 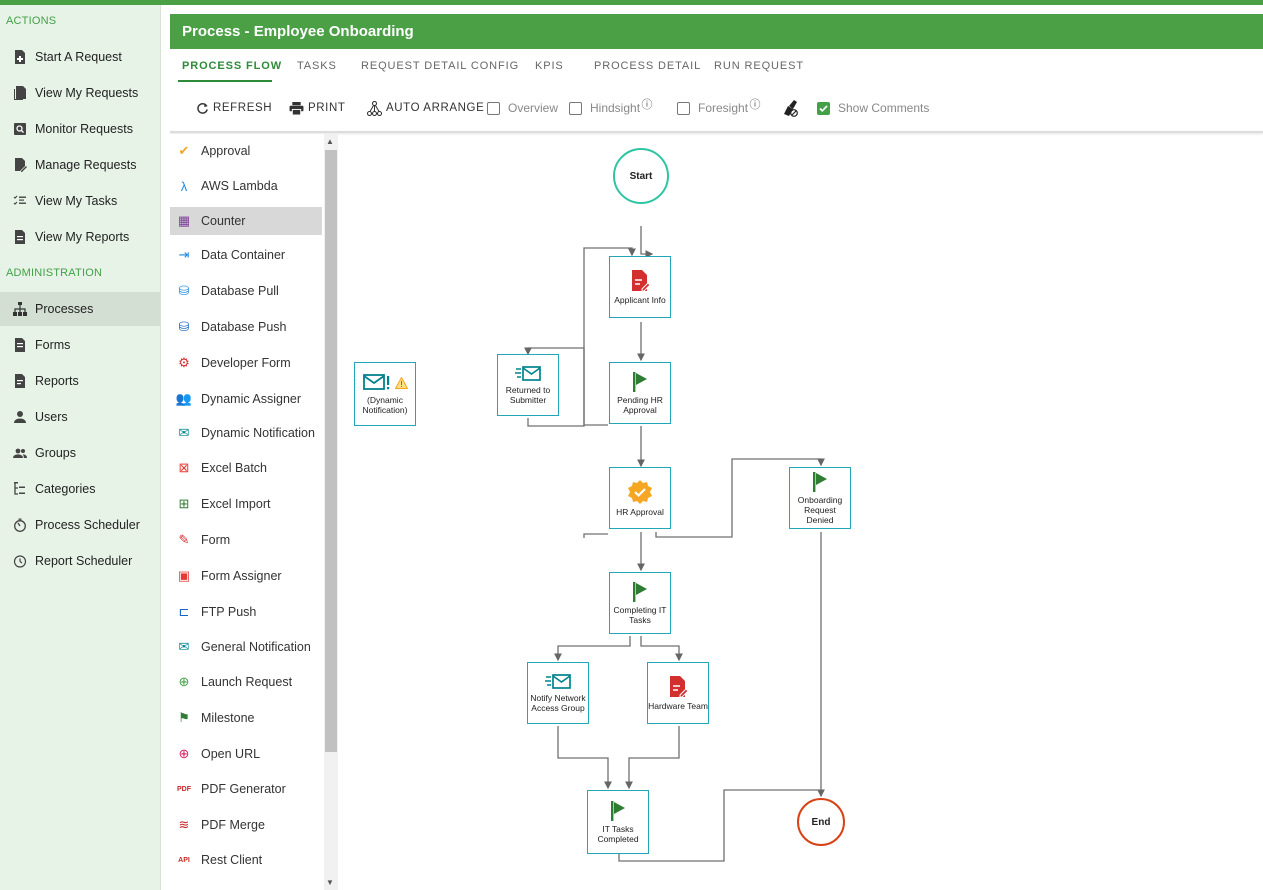 What do you see at coordinates (246, 363) in the screenshot?
I see `palette-item-developer-form: ⚙ Developer Form` at bounding box center [246, 363].